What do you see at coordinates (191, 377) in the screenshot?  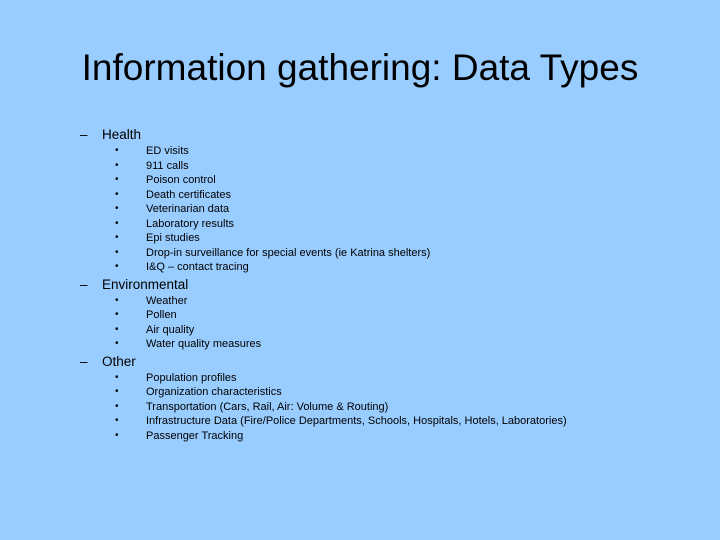 I see `item-text: Population profiles` at bounding box center [191, 377].